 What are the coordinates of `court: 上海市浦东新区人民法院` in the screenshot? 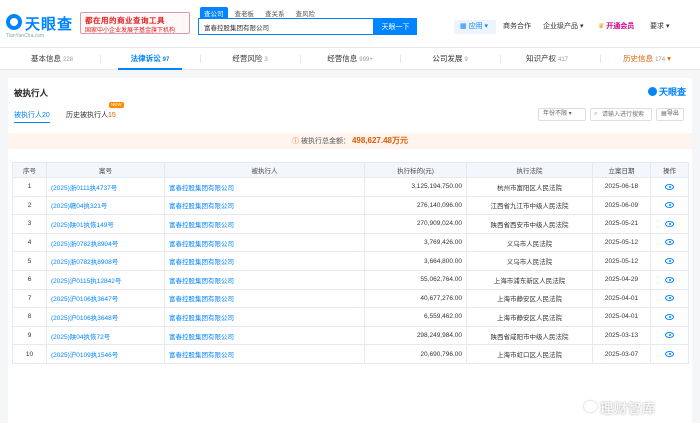 It's located at (529, 279).